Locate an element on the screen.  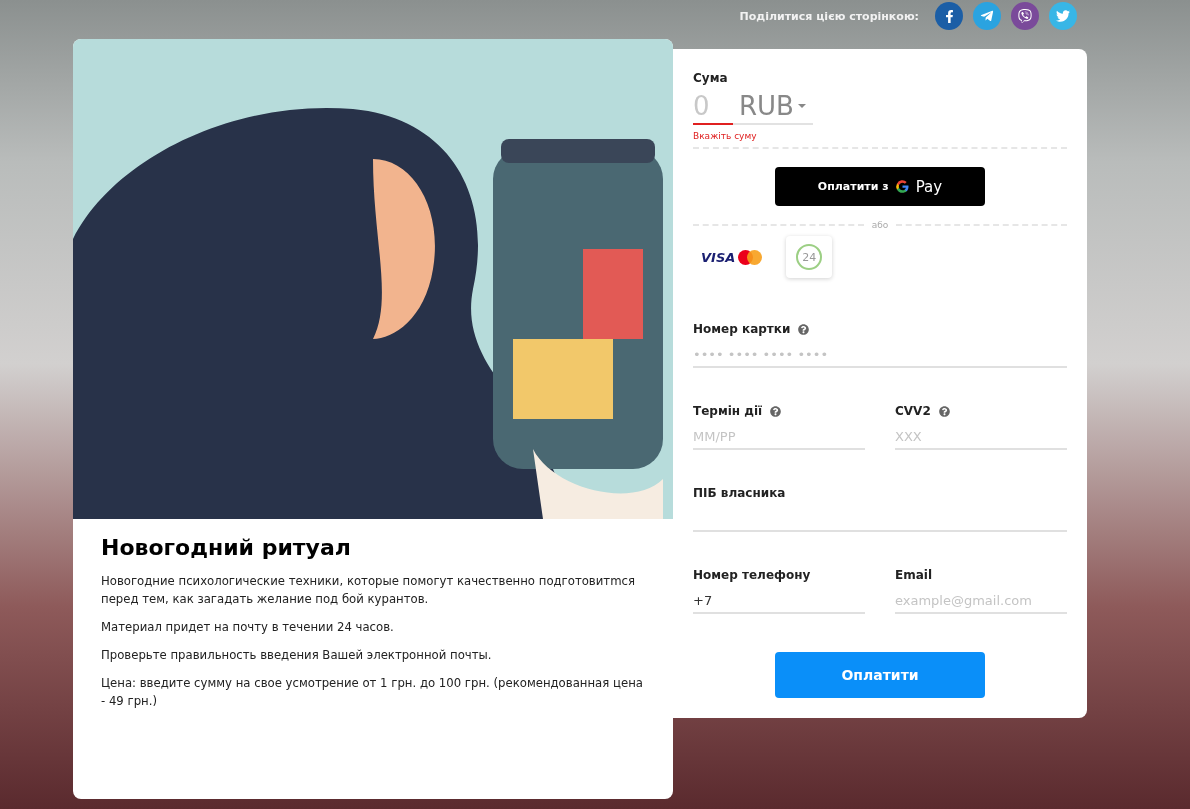
or-divider-label: або is located at coordinates (880, 225).